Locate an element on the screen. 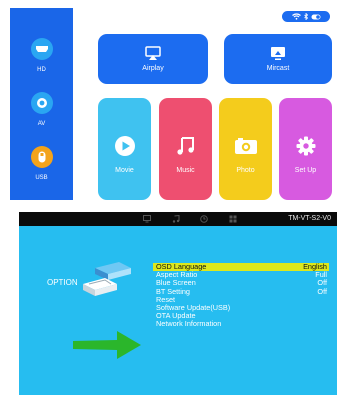 This screenshot has width=337, height=395. page-title: OPTION is located at coordinates (62, 282).